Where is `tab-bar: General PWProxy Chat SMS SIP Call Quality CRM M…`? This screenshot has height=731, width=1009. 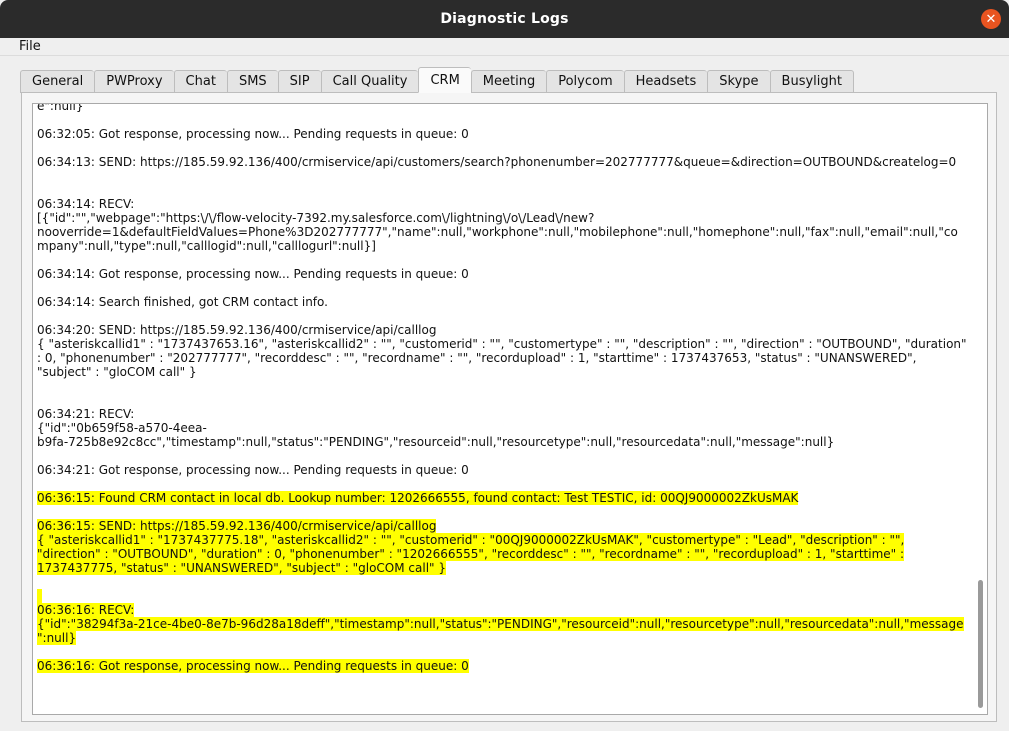 tab-bar: General PWProxy Chat SMS SIP Call Quality CRM M… is located at coordinates (437, 80).